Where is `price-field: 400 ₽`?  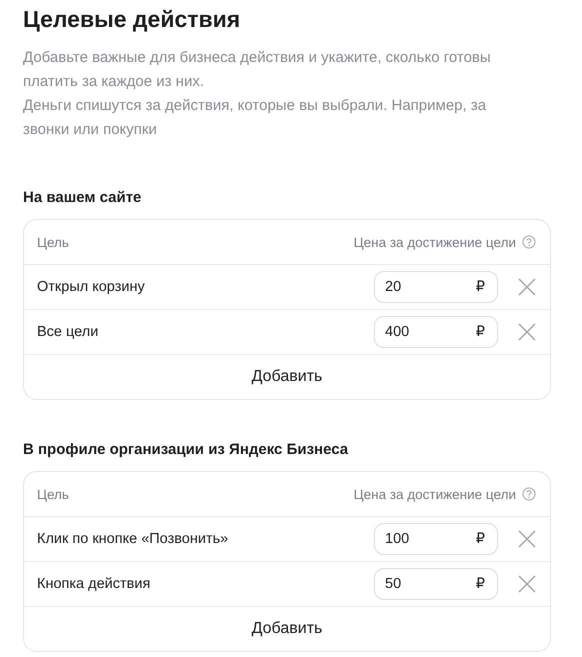
price-field: 400 ₽ is located at coordinates (436, 332).